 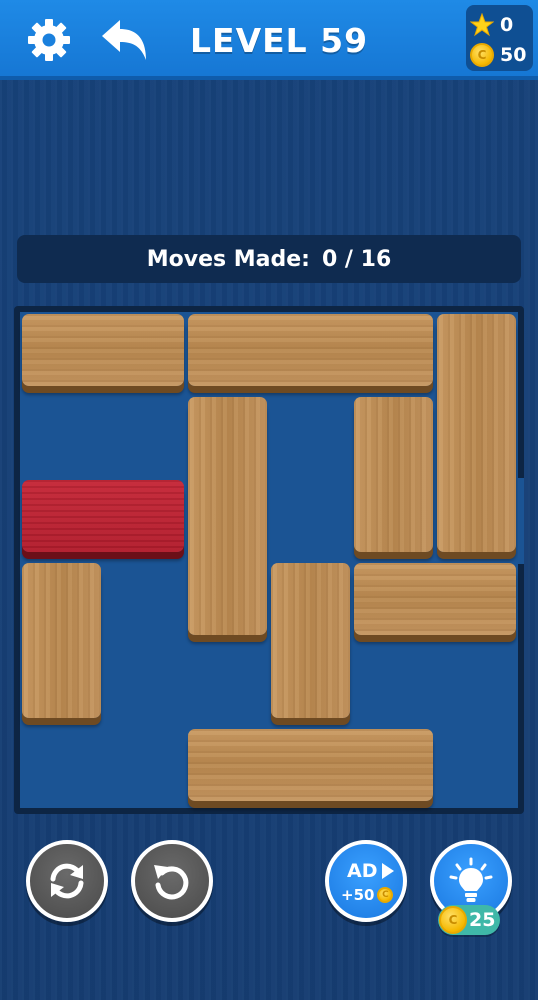 I want to click on watch-ad-button: AD +50 C, so click(x=366, y=881).